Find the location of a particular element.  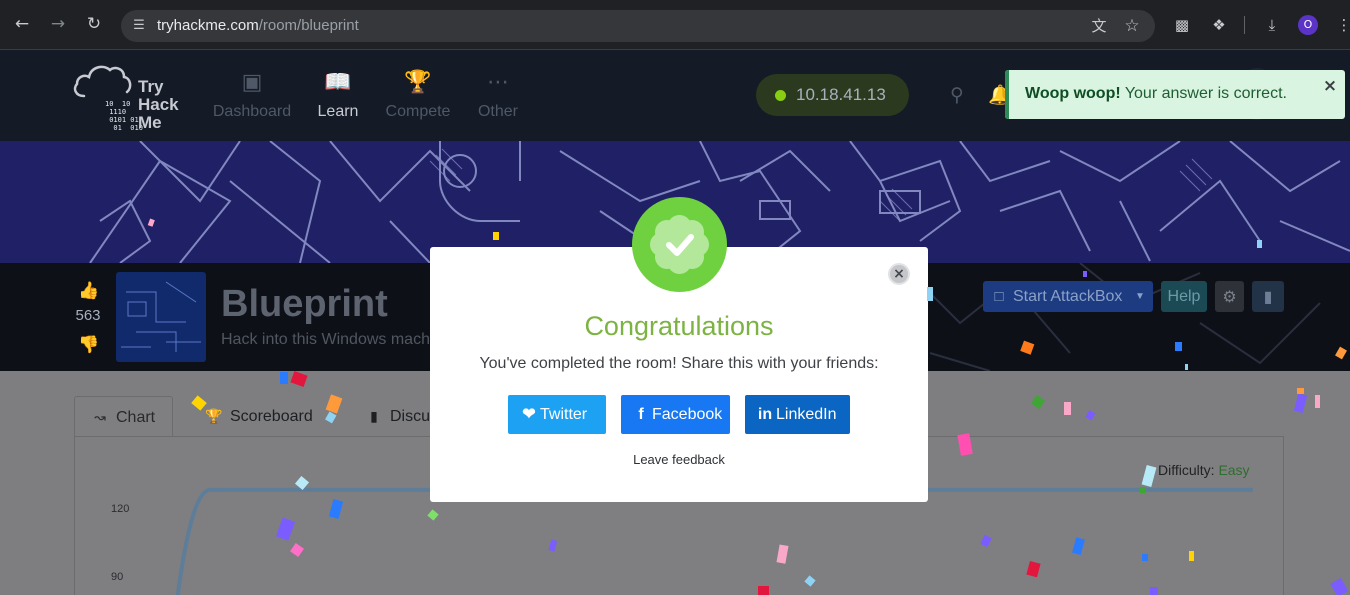

status-dot is located at coordinates (780, 95).